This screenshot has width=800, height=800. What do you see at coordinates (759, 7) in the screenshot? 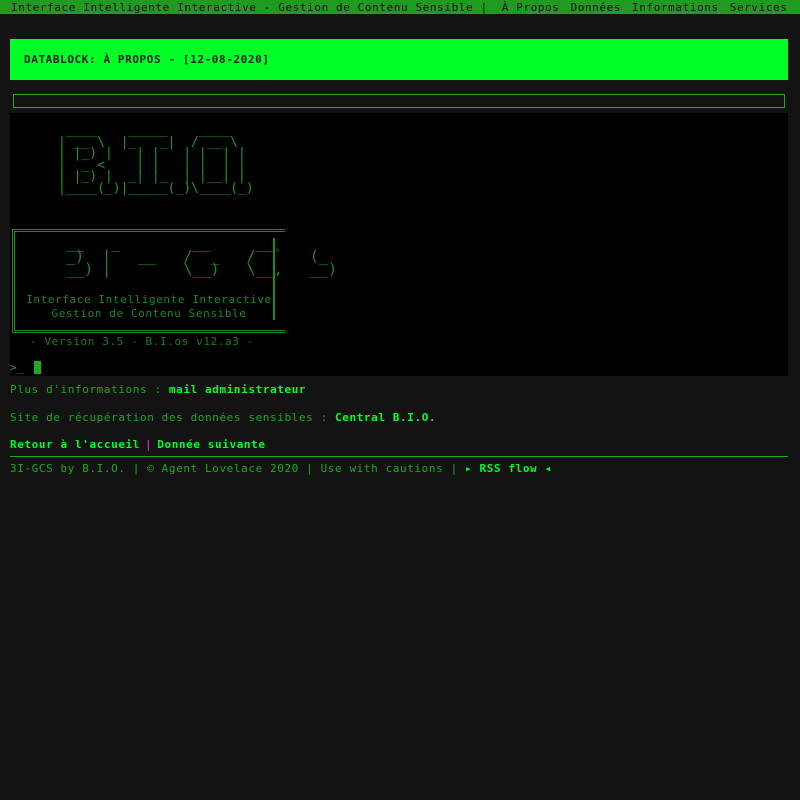
I see `nav-link-services: Services` at bounding box center [759, 7].